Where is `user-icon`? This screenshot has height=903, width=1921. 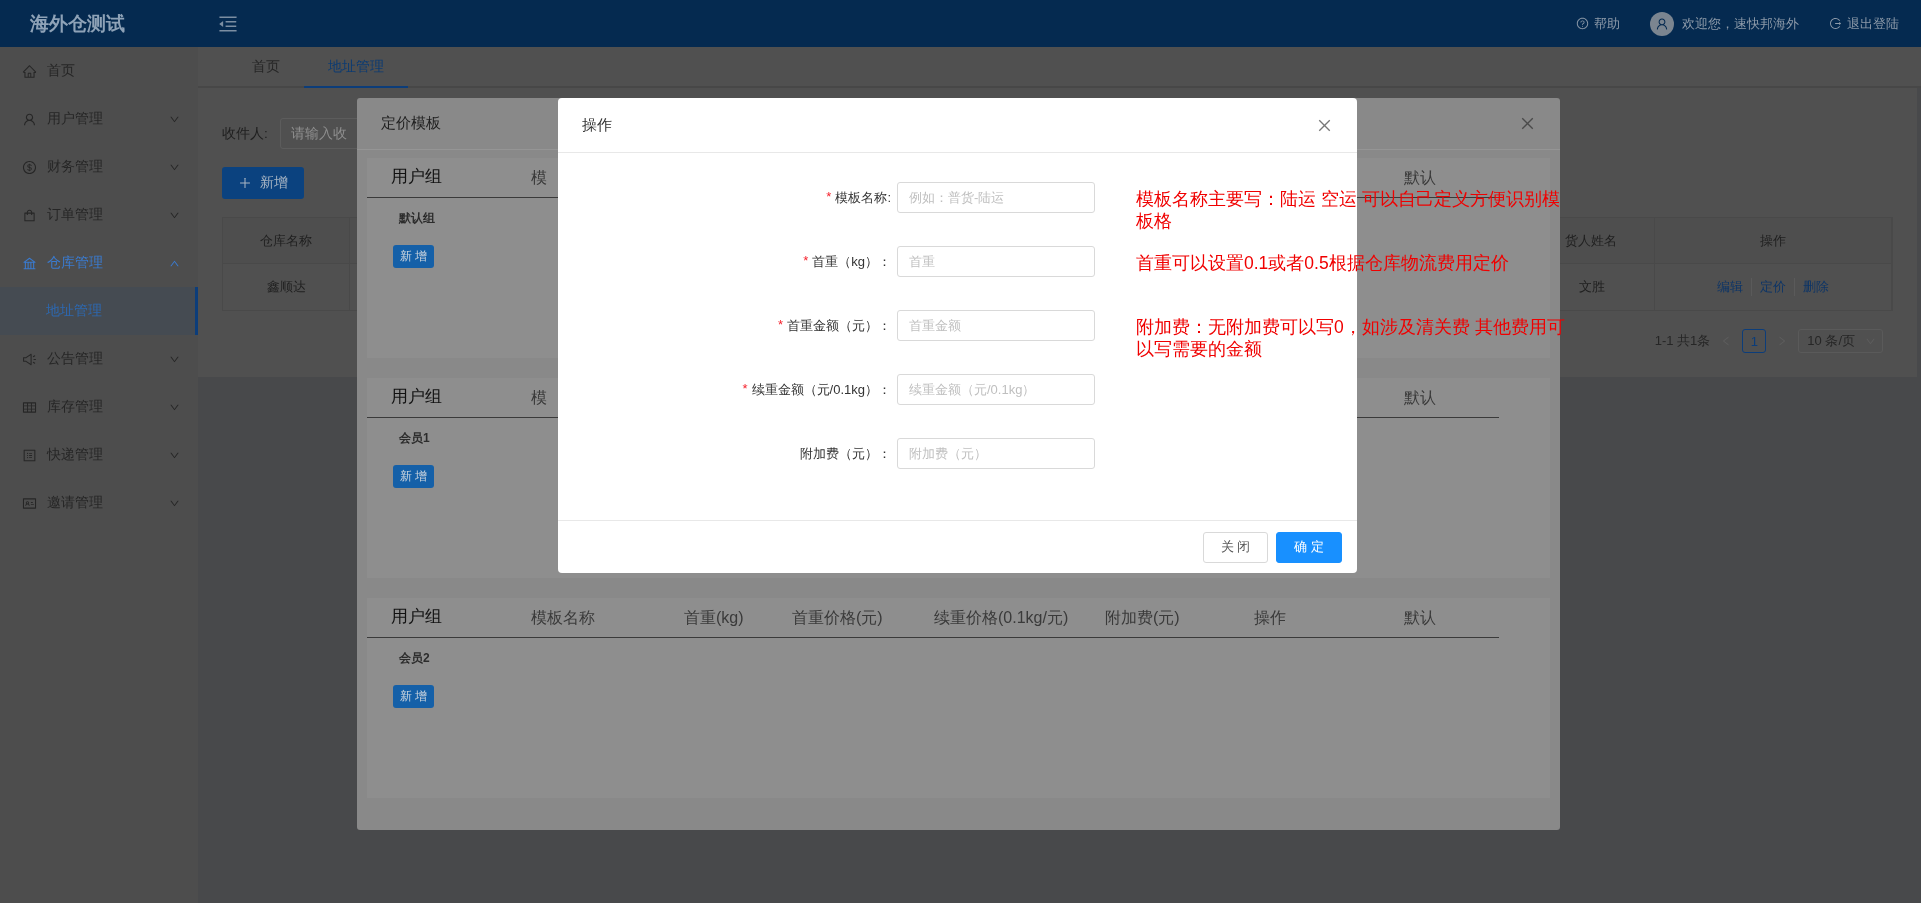
user-icon is located at coordinates (29, 119).